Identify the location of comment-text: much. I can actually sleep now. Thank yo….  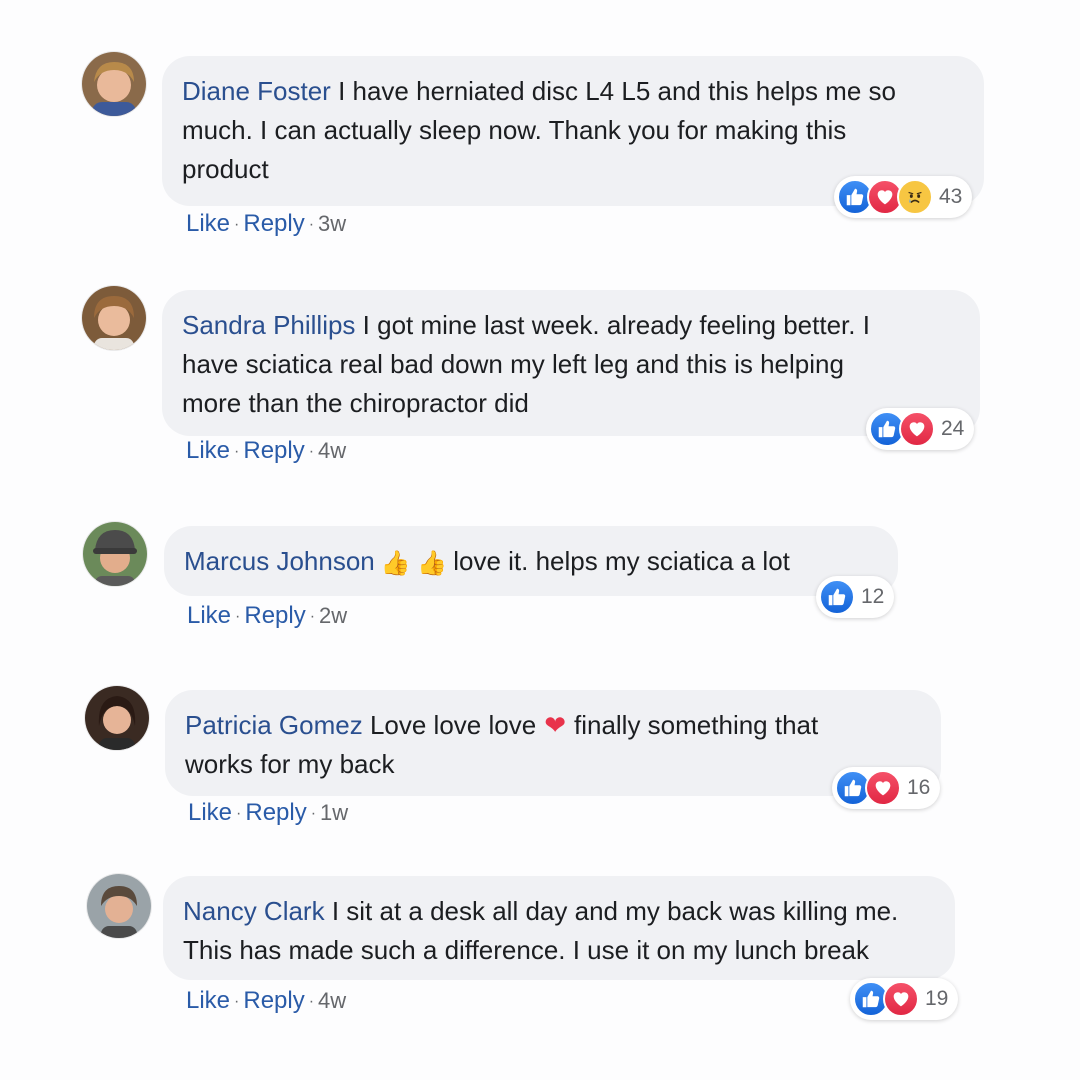
(514, 130).